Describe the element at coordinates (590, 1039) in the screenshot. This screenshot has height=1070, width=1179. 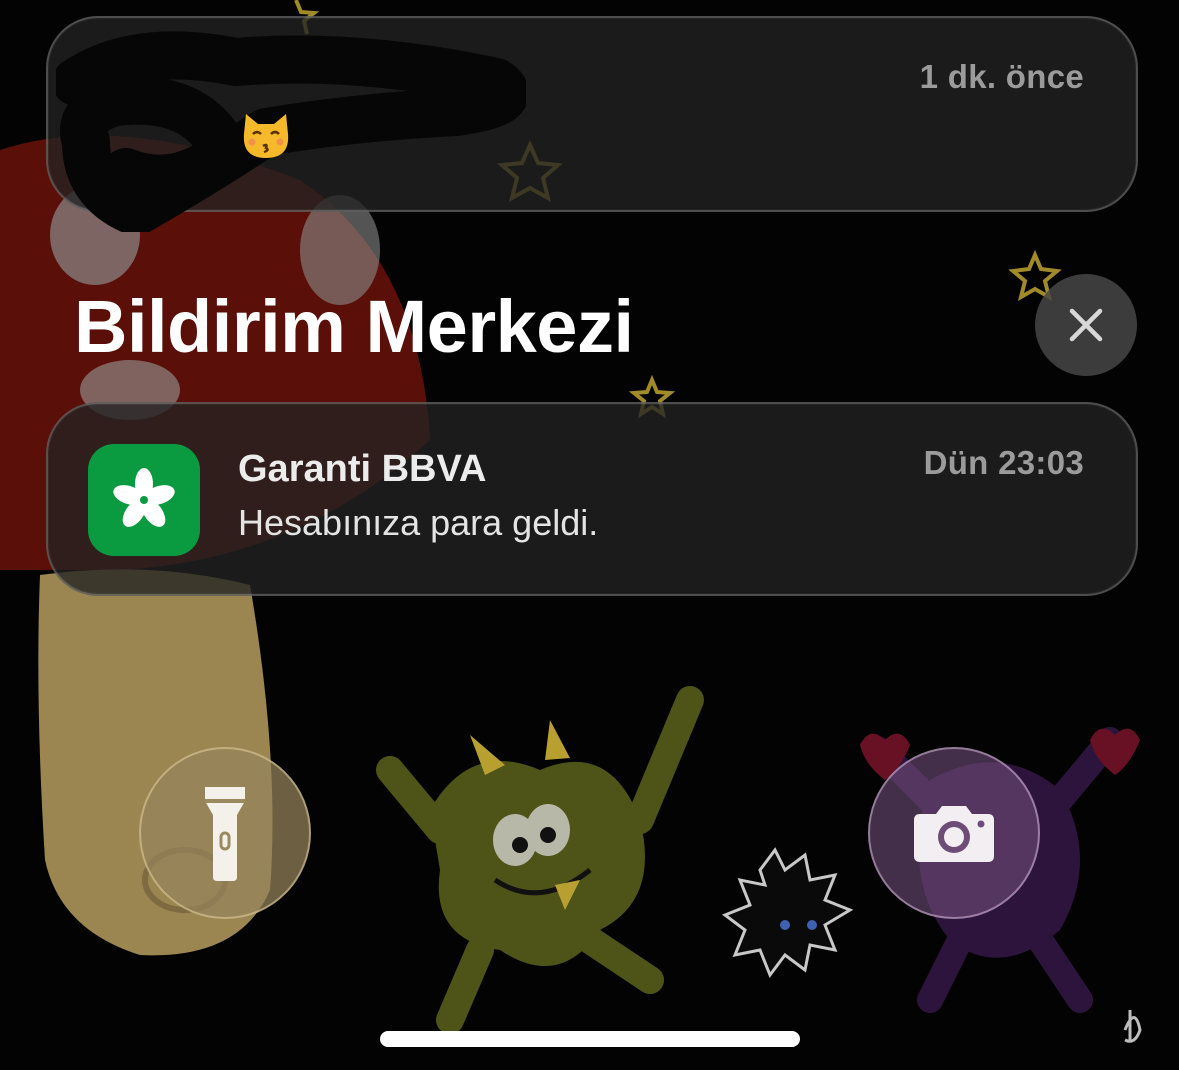
I see `home-indicator` at that location.